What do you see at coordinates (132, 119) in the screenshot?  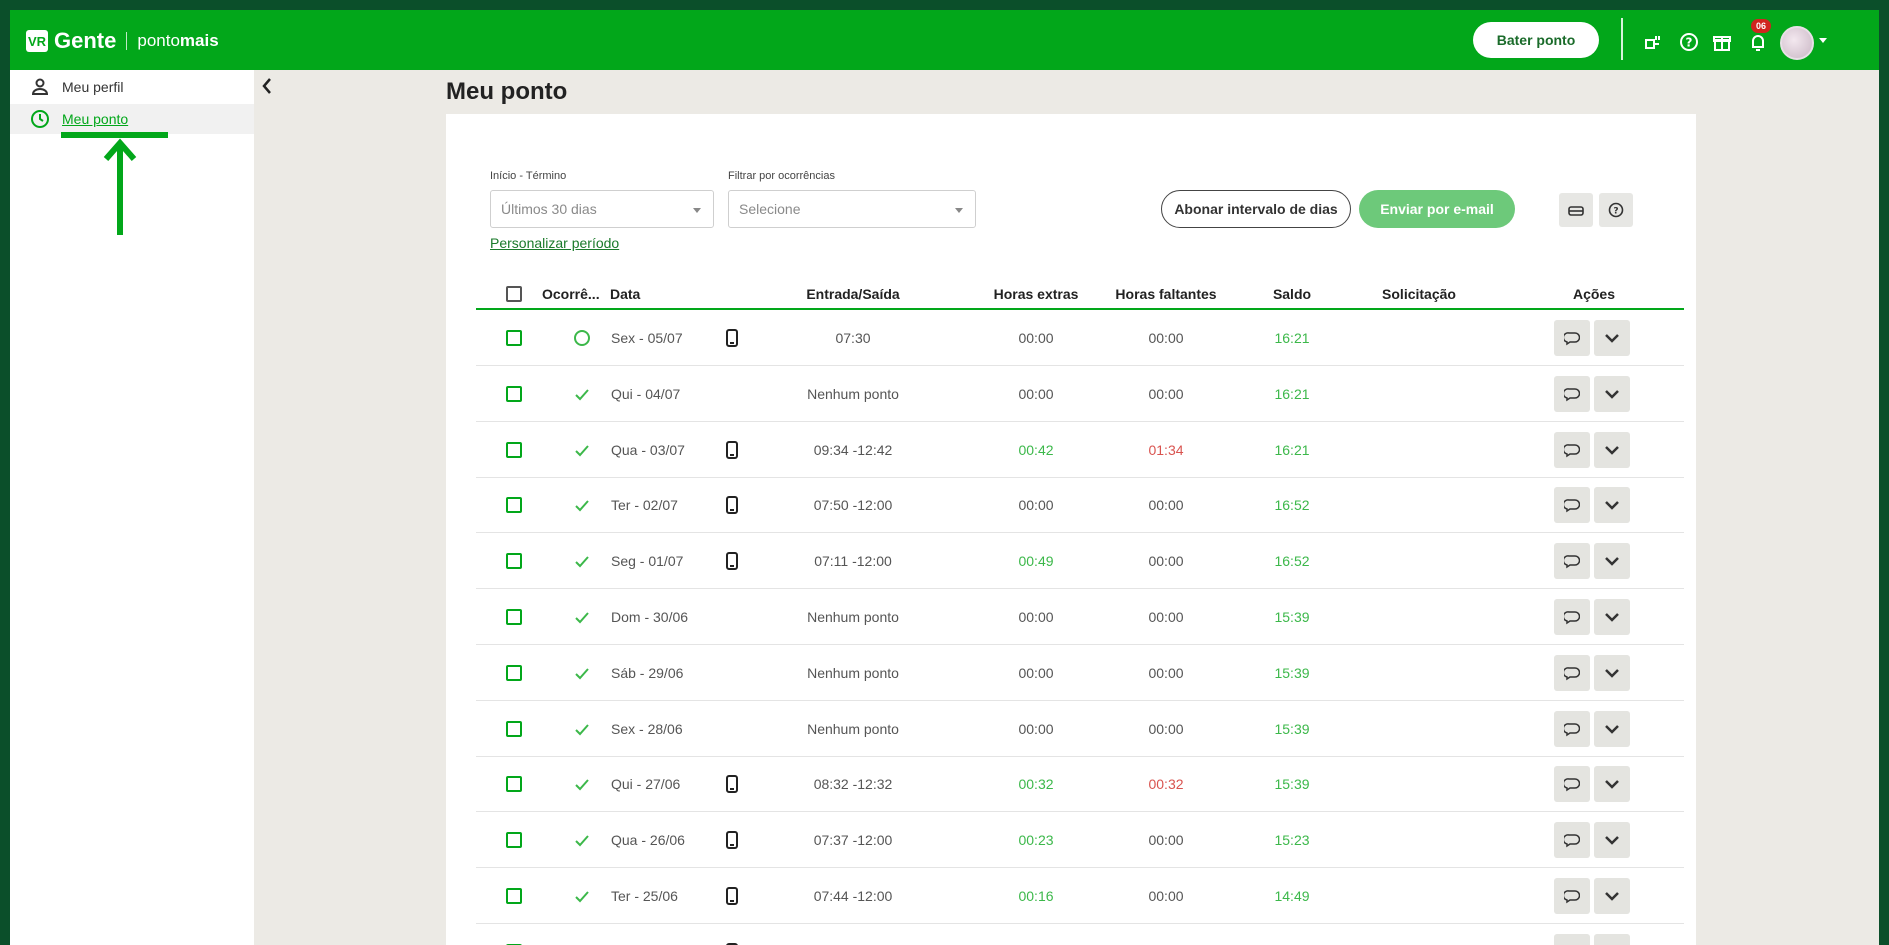 I see `sidebar-item-meu-ponto: Meu ponto` at bounding box center [132, 119].